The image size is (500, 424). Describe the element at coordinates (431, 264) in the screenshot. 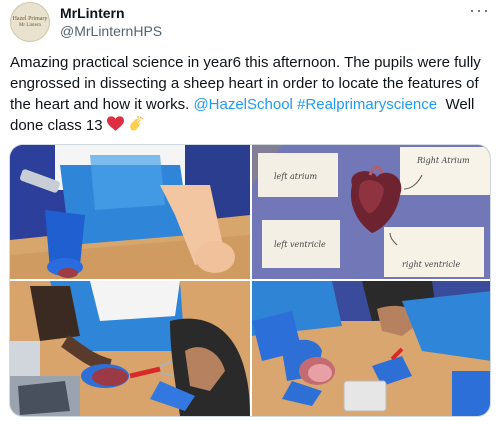

I see `label-right-ventricle: right ventricle` at that location.